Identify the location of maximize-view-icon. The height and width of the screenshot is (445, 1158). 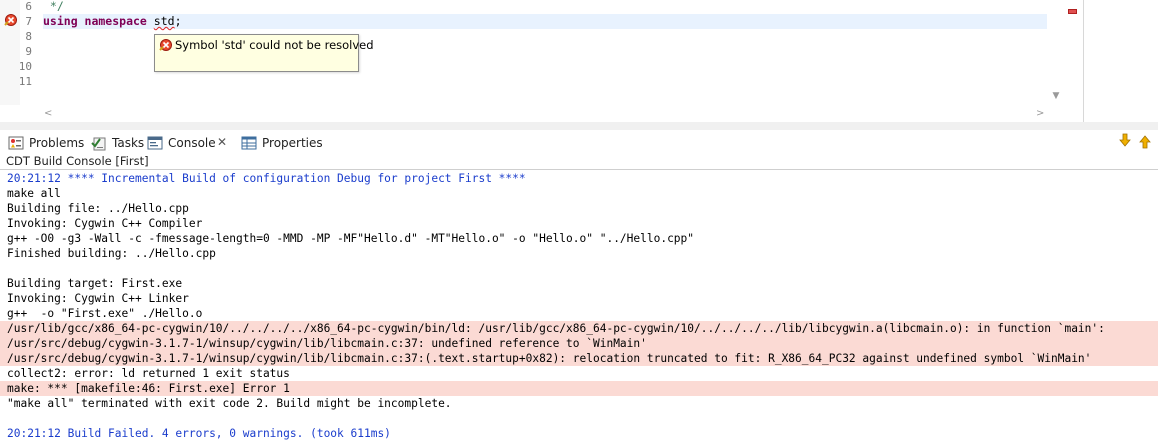
(1145, 142).